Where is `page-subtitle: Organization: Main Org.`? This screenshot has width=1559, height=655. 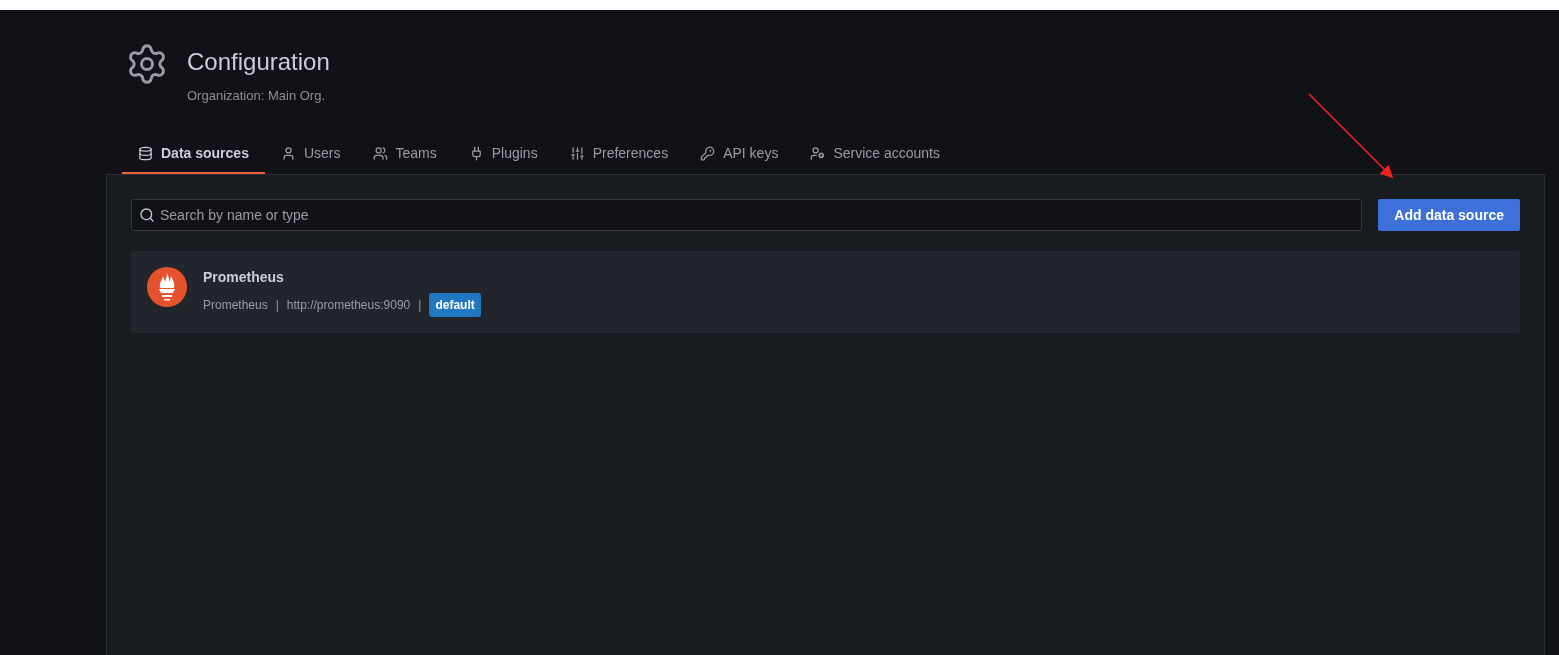
page-subtitle: Organization: Main Org. is located at coordinates (256, 95).